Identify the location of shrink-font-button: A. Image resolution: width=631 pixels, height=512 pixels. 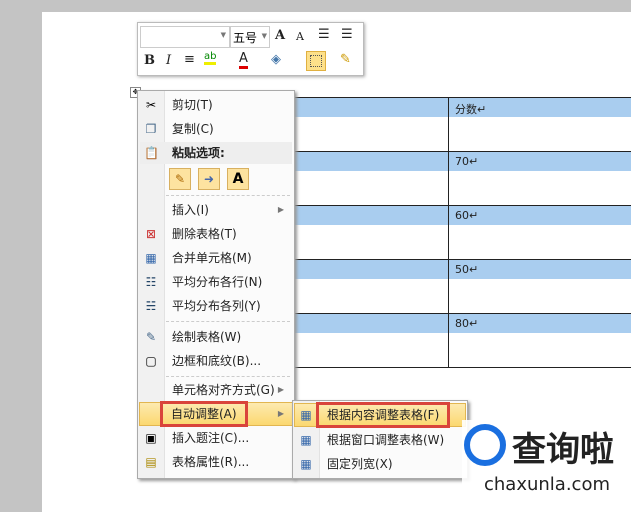
(300, 36).